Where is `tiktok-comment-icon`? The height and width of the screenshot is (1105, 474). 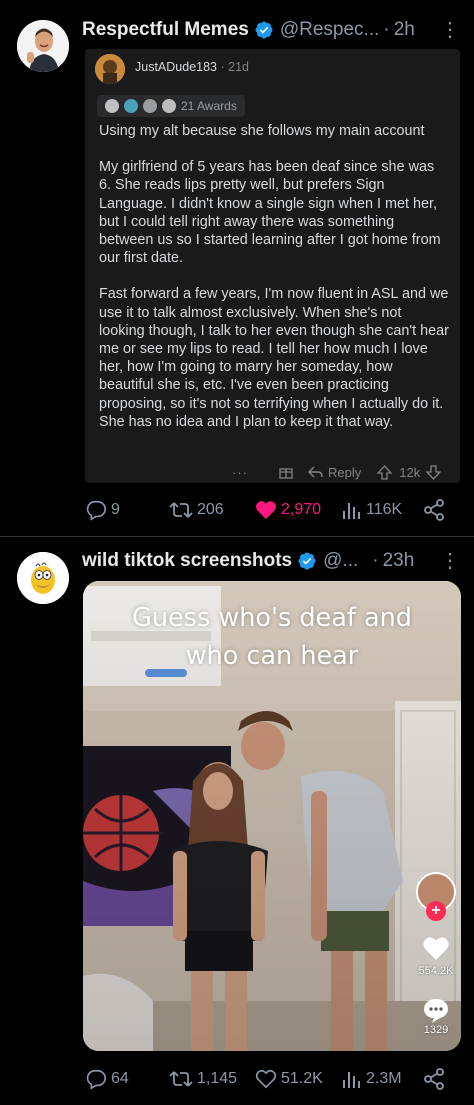
tiktok-comment-icon is located at coordinates (436, 1011).